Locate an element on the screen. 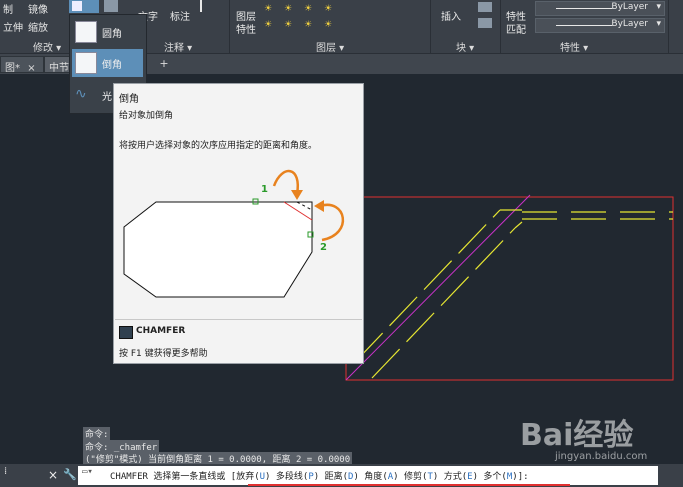 The width and height of the screenshot is (683, 487). customize-wrench-icon: 🔧 is located at coordinates (70, 474).